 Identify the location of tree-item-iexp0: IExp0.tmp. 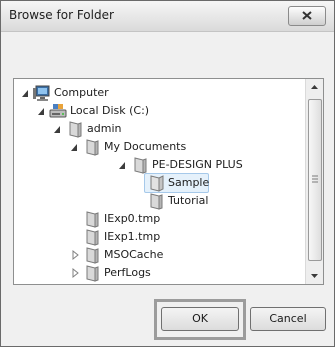
(159, 219).